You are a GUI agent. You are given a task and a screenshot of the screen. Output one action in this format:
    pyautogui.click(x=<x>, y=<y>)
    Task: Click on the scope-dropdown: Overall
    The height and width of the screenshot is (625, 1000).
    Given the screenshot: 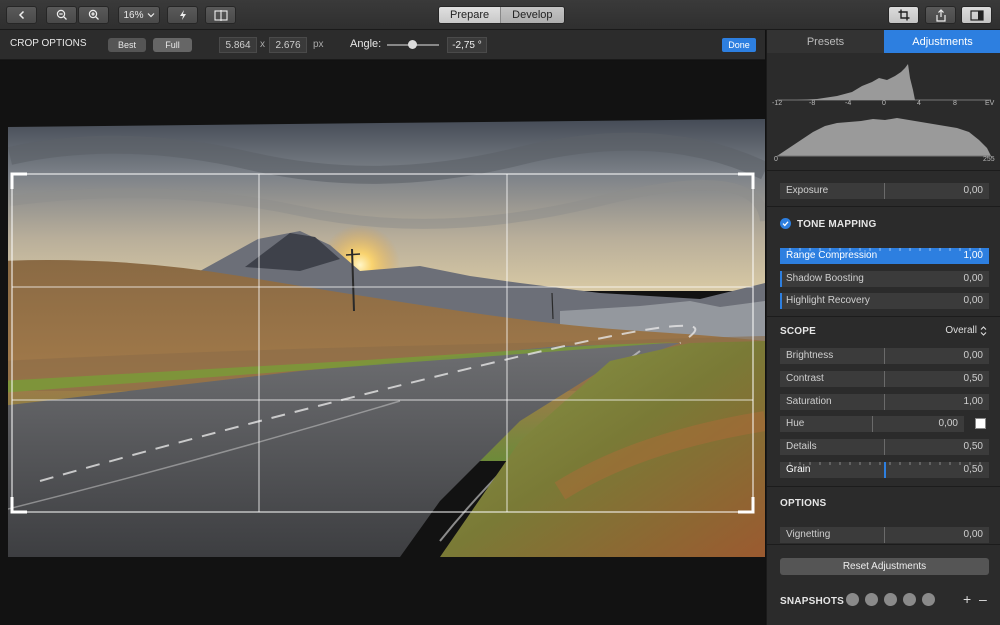 What is the action you would take?
    pyautogui.click(x=966, y=330)
    